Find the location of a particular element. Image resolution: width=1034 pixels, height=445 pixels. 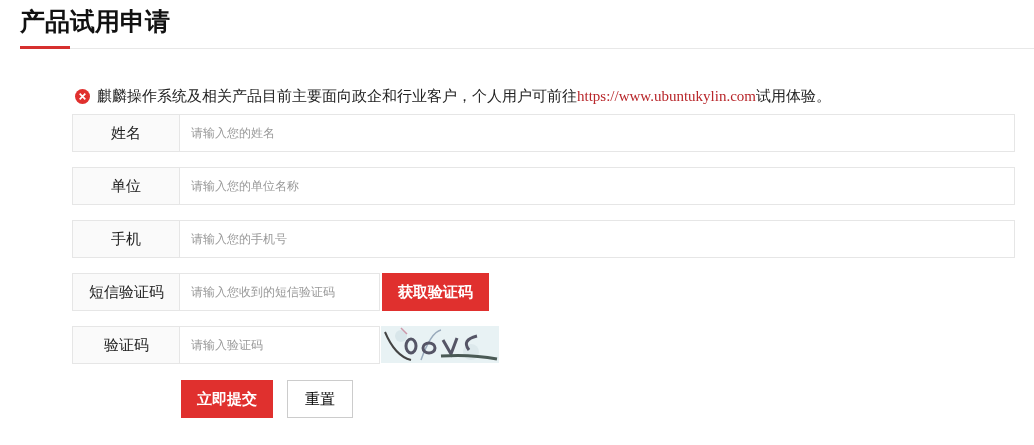

field-label: 验证码 is located at coordinates (126, 345).